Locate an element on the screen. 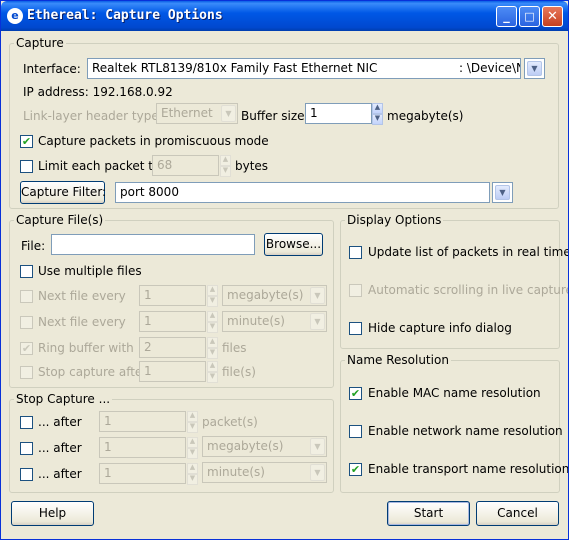  next-file-size-unit-select: megabyte(s) ▼ is located at coordinates (274, 295).